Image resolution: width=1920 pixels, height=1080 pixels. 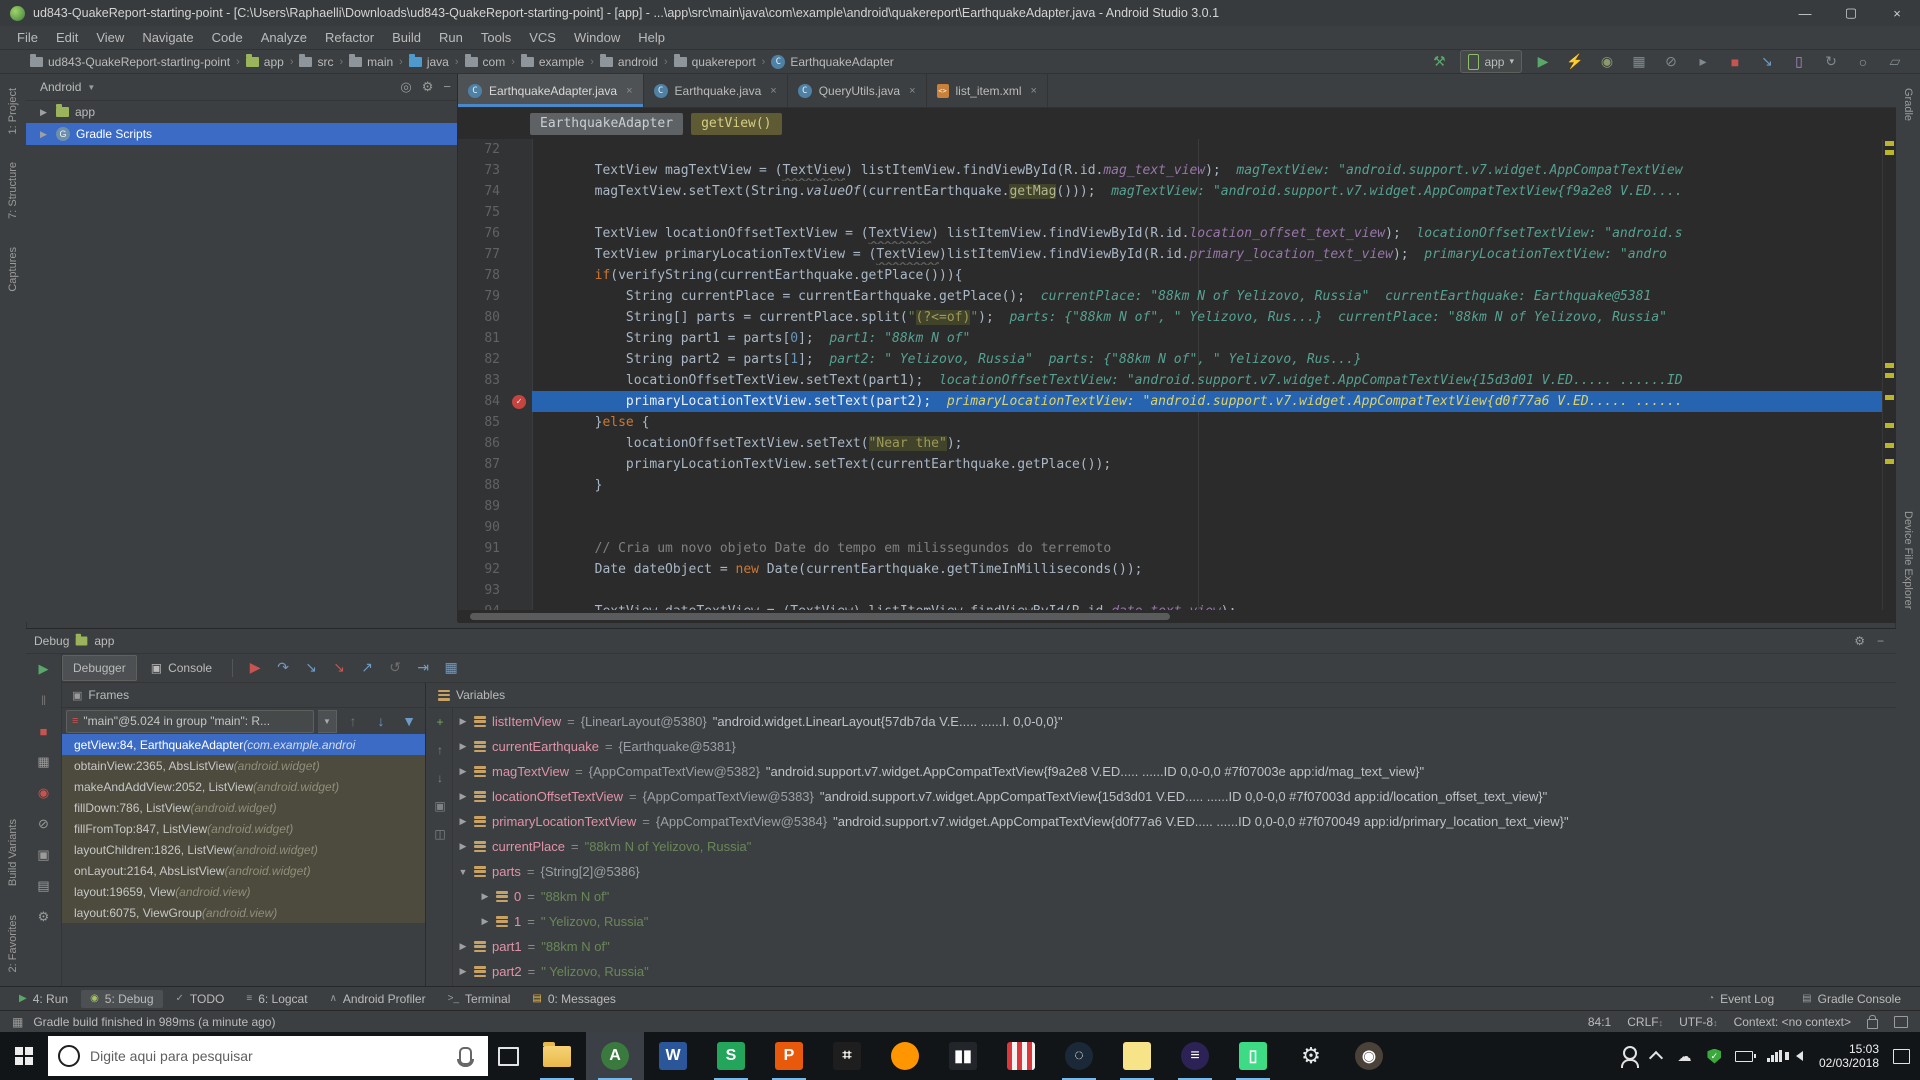 What do you see at coordinates (67, 37) in the screenshot?
I see `menu-item-edit: Edit` at bounding box center [67, 37].